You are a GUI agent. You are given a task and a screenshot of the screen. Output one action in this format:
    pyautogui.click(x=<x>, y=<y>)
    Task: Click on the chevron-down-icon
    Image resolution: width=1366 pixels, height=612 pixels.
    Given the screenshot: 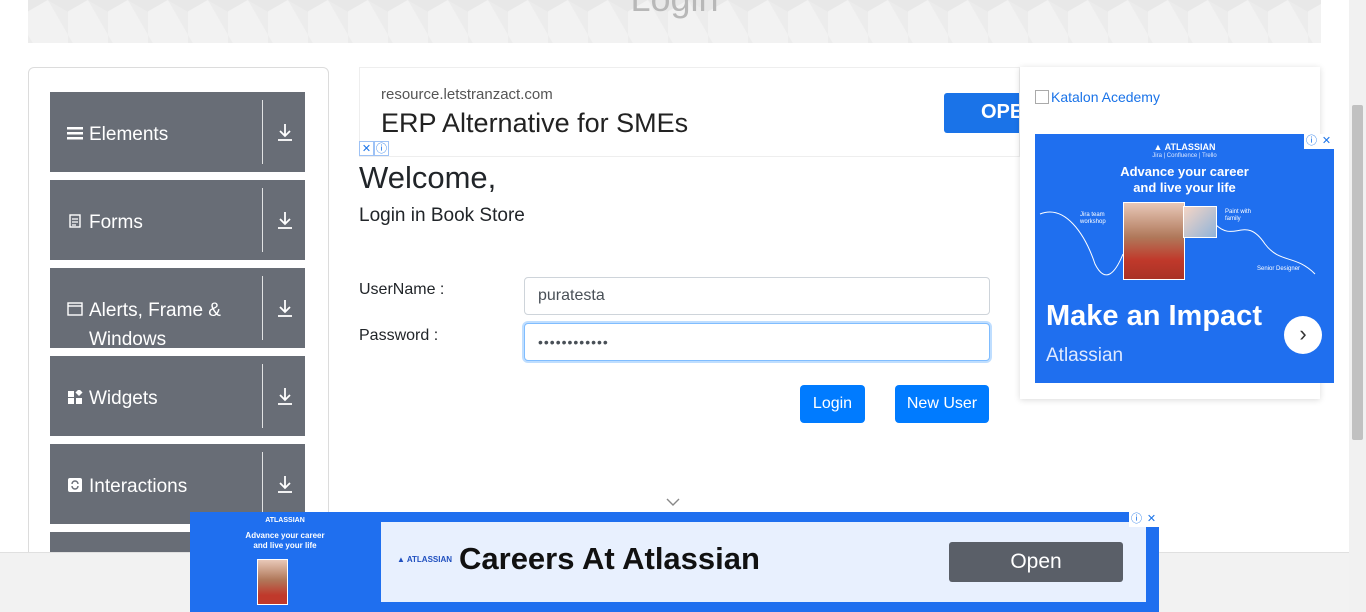 What is the action you would take?
    pyautogui.click(x=673, y=502)
    